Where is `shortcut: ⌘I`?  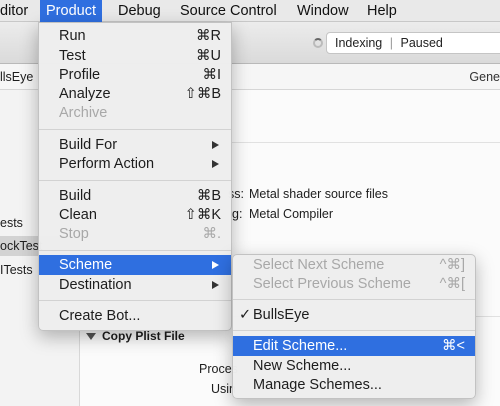
shortcut: ⌘I is located at coordinates (211, 75).